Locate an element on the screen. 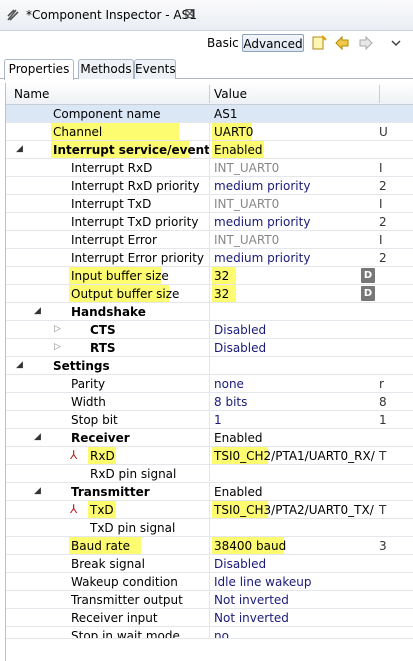 This screenshot has width=413, height=661. table-row: ⅄ RxD TSI0_CH2/PTA1/UART0_RX/ T is located at coordinates (209, 456).